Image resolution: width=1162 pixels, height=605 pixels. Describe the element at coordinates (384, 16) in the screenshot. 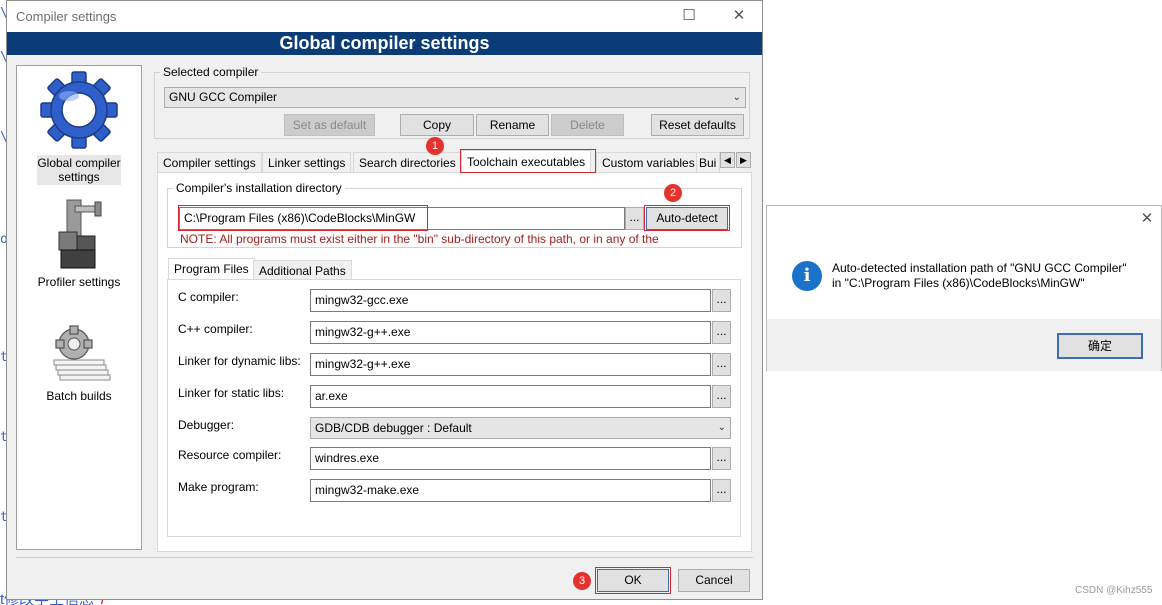

I see `title-bar: Compiler settings ☐ ✕` at that location.